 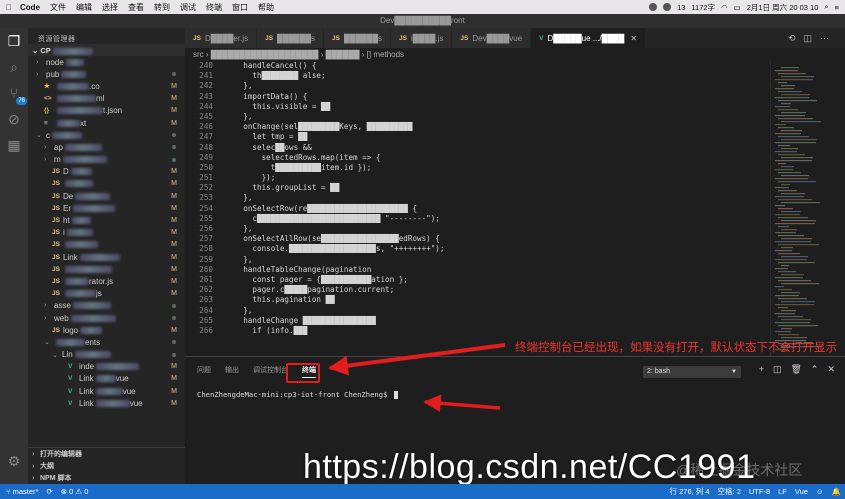 What do you see at coordinates (836, 491) in the screenshot?
I see `bell-icon: 🔔` at bounding box center [836, 491].